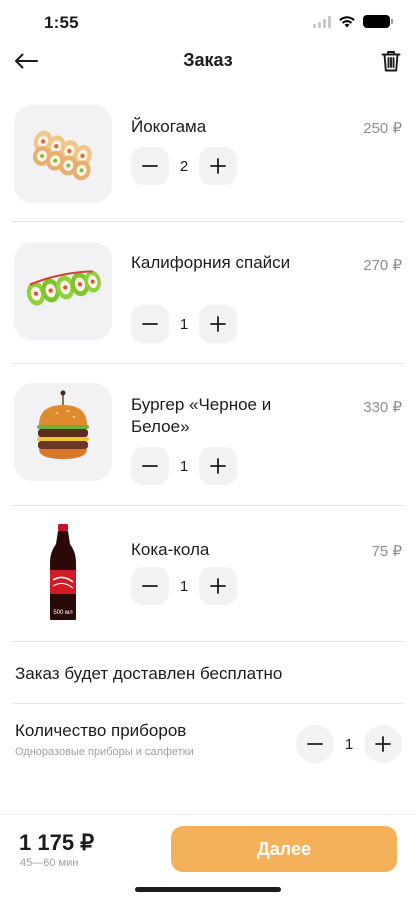  What do you see at coordinates (57, 842) in the screenshot?
I see `order-total: 1 175 ₽` at bounding box center [57, 842].